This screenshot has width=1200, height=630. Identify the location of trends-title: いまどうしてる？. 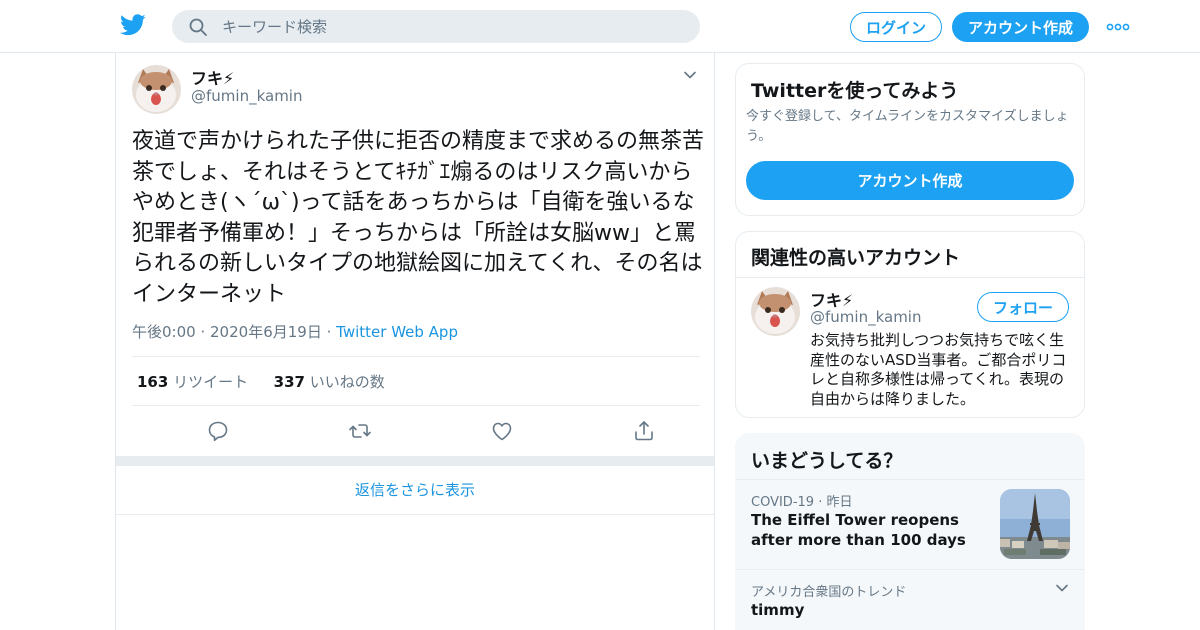
(827, 461).